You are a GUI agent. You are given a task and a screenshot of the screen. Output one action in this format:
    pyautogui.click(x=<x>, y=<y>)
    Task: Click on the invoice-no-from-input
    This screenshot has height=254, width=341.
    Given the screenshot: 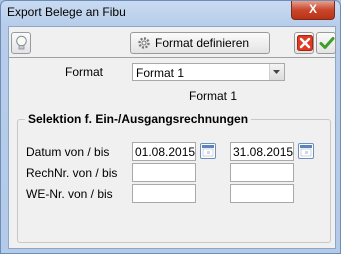 What is the action you would take?
    pyautogui.click(x=164, y=172)
    